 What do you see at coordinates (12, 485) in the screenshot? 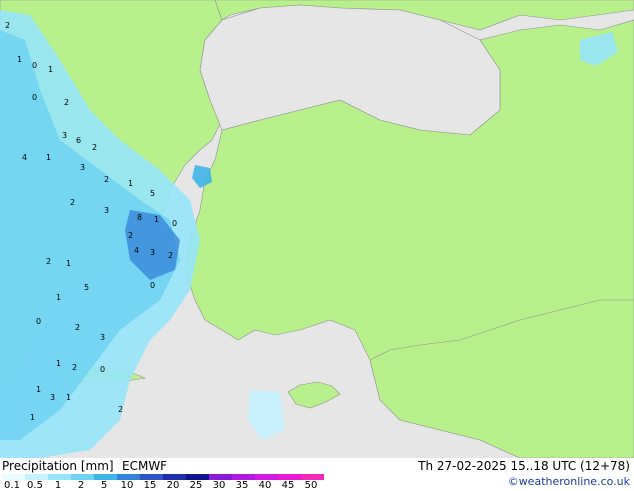
I see `legend-tick-label: 0.1` at bounding box center [12, 485].